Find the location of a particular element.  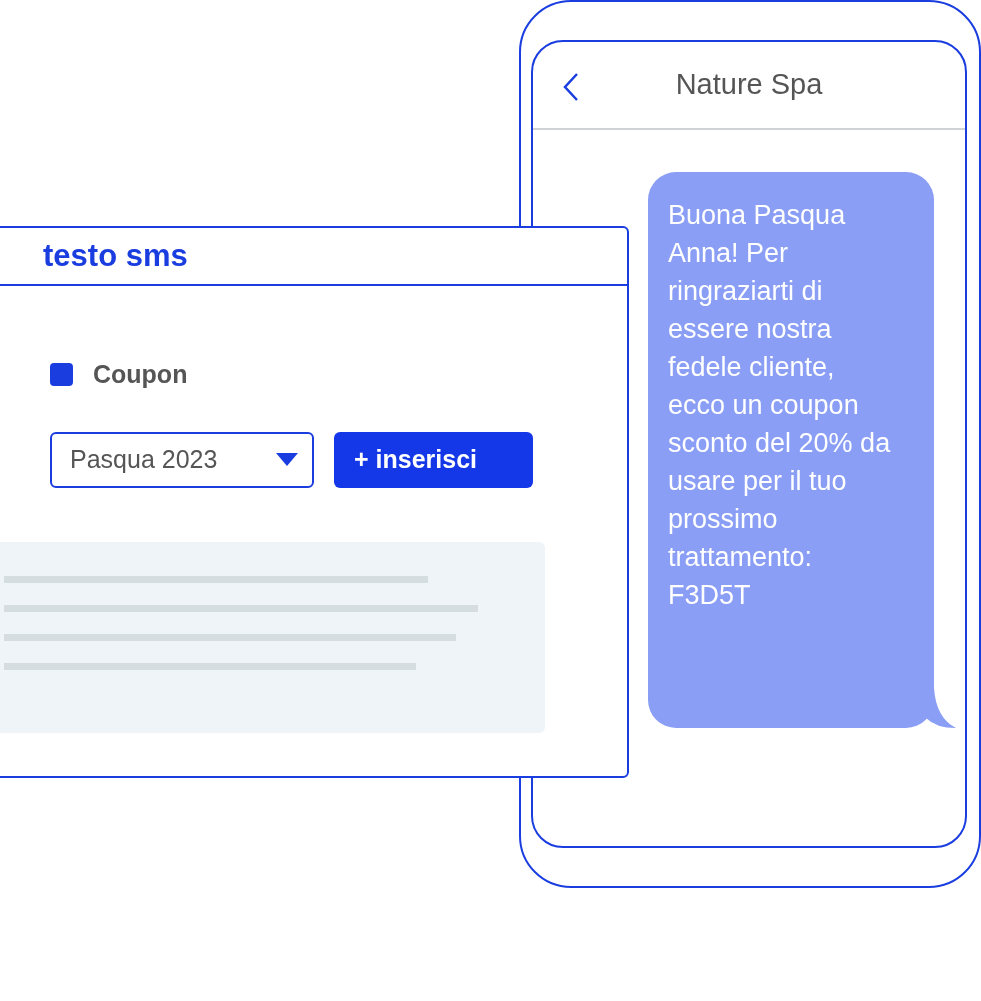

coupon-label: Coupon is located at coordinates (140, 374).